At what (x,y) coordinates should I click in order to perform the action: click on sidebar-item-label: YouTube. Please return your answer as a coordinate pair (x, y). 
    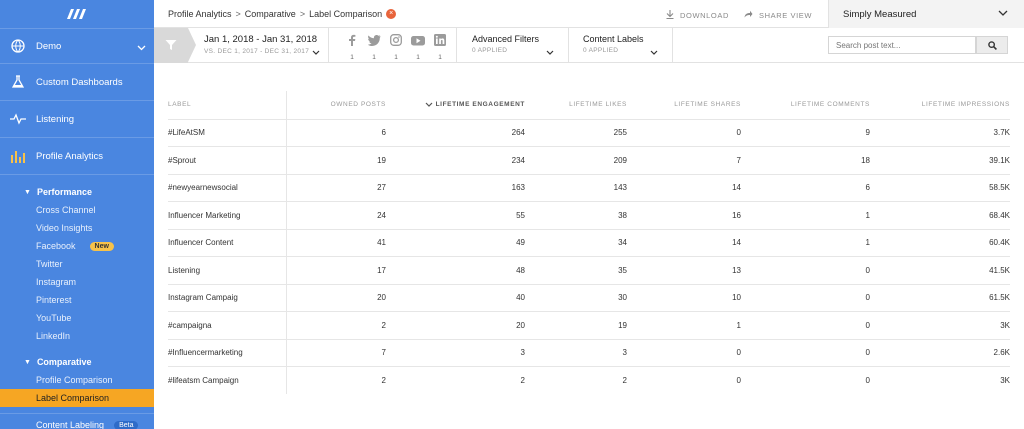
    Looking at the image, I should click on (54, 318).